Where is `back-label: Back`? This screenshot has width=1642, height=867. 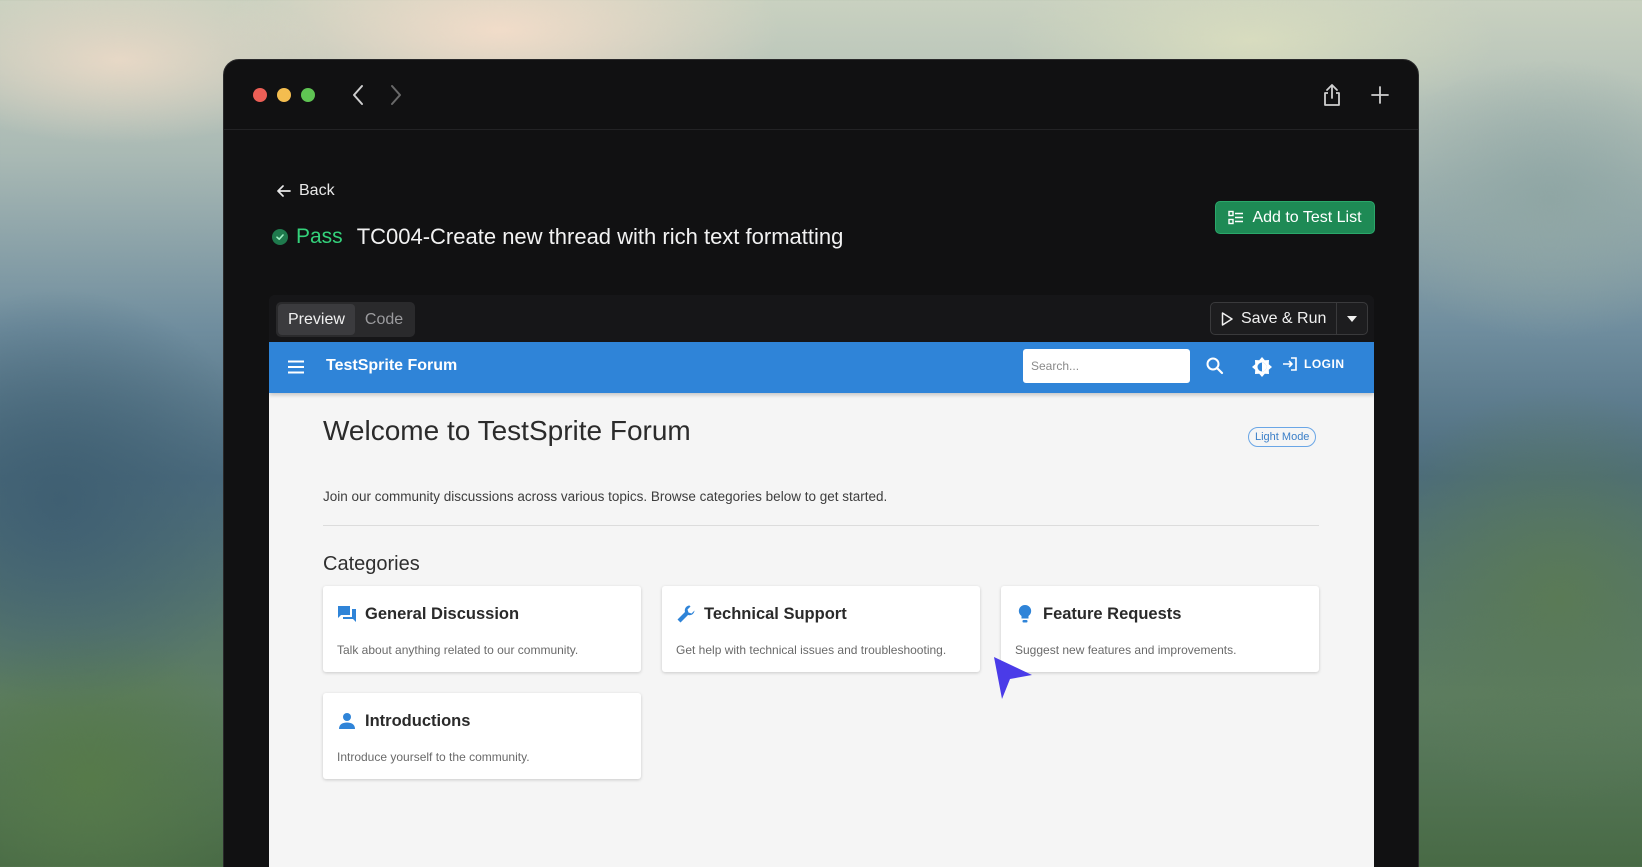 back-label: Back is located at coordinates (317, 190).